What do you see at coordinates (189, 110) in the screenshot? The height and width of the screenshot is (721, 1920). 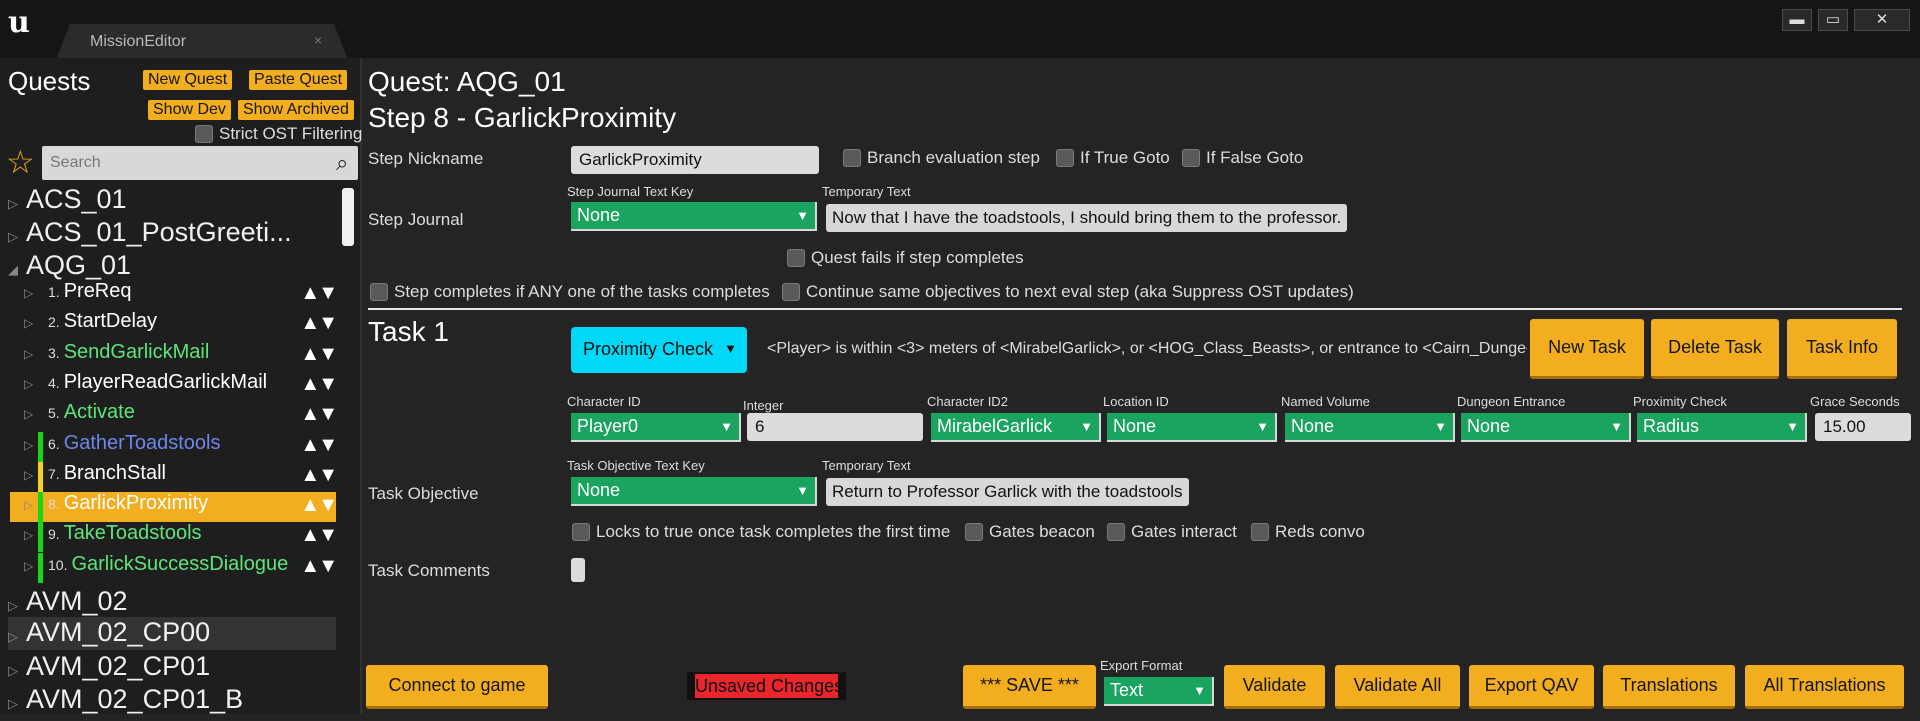 I see `show-dev-button: Show Dev` at bounding box center [189, 110].